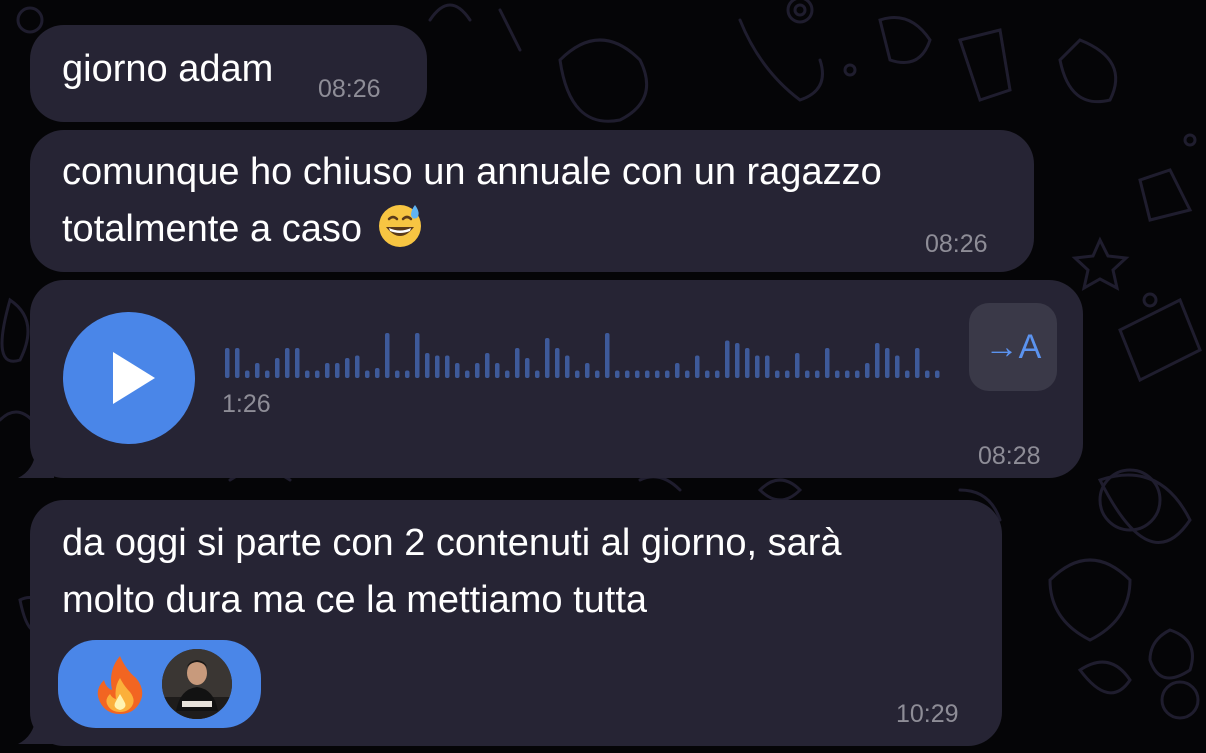 The image size is (1206, 753). I want to click on transcribe-button: →A, so click(1013, 347).